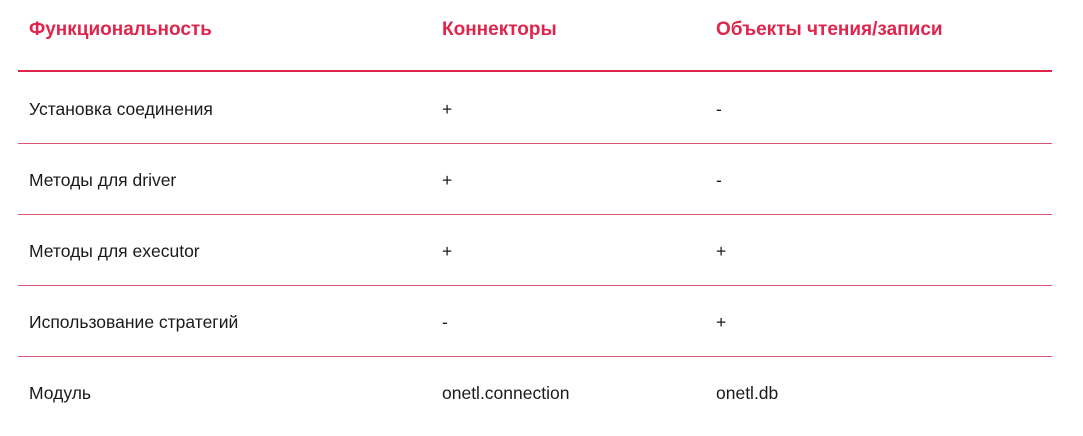  Describe the element at coordinates (114, 251) in the screenshot. I see `cell-functionality: Методы для executor` at that location.